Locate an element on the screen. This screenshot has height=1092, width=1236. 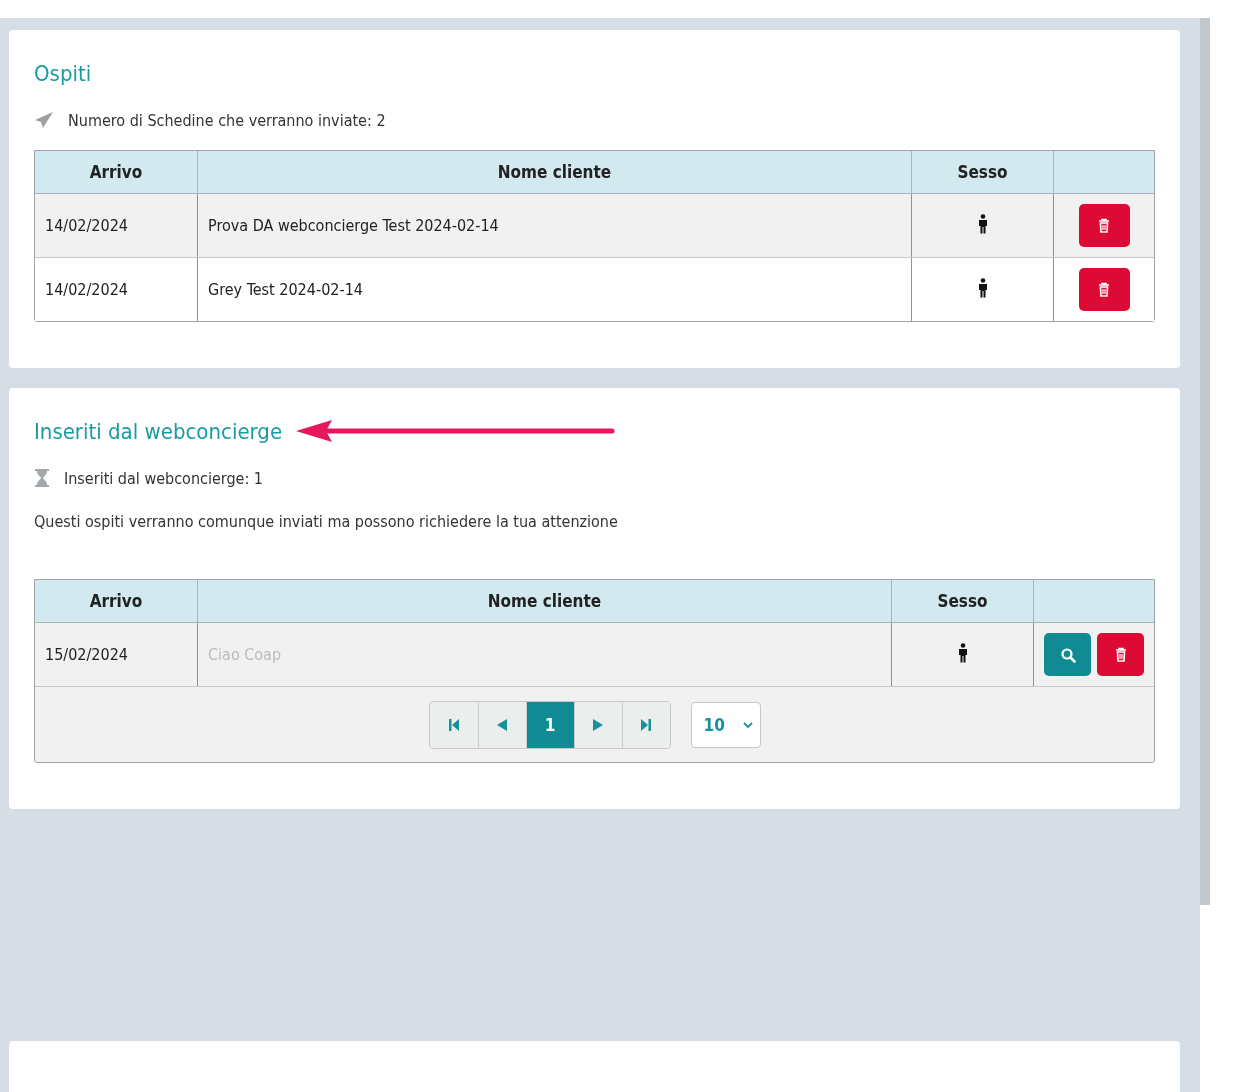
triangle-left-icon is located at coordinates (502, 724).